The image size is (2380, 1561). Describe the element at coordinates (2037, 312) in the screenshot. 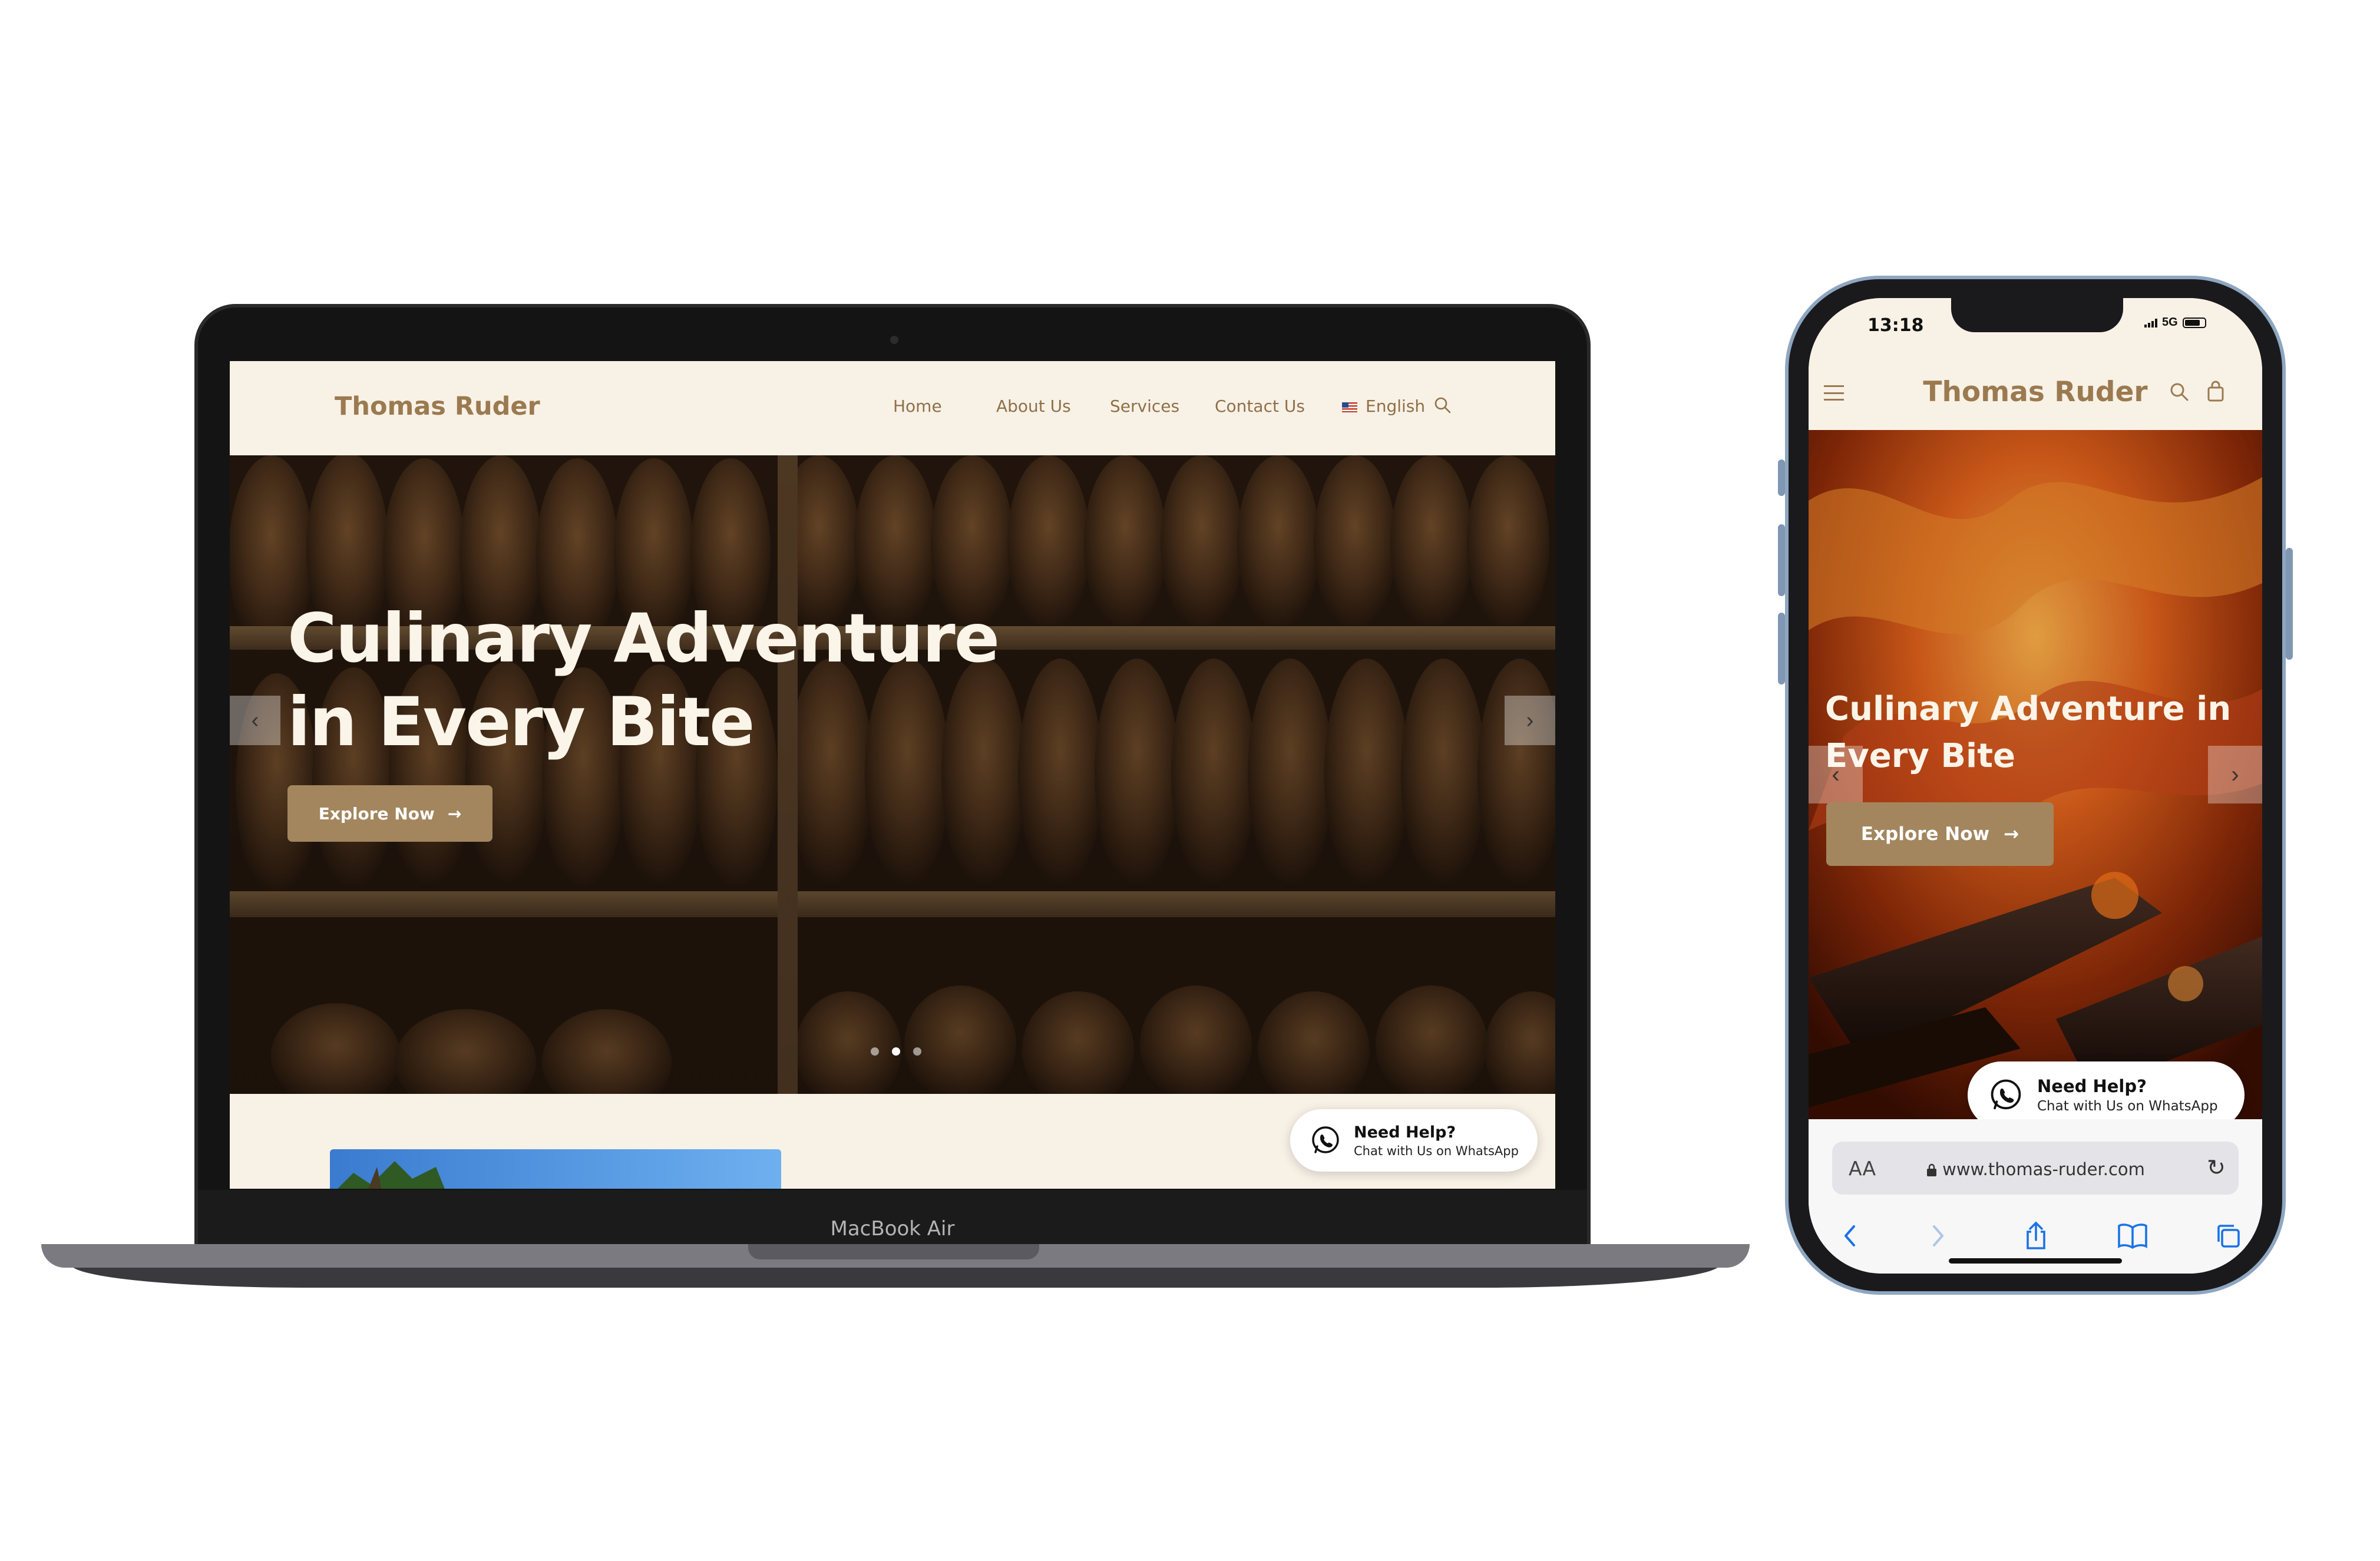

I see `phone-notch` at that location.